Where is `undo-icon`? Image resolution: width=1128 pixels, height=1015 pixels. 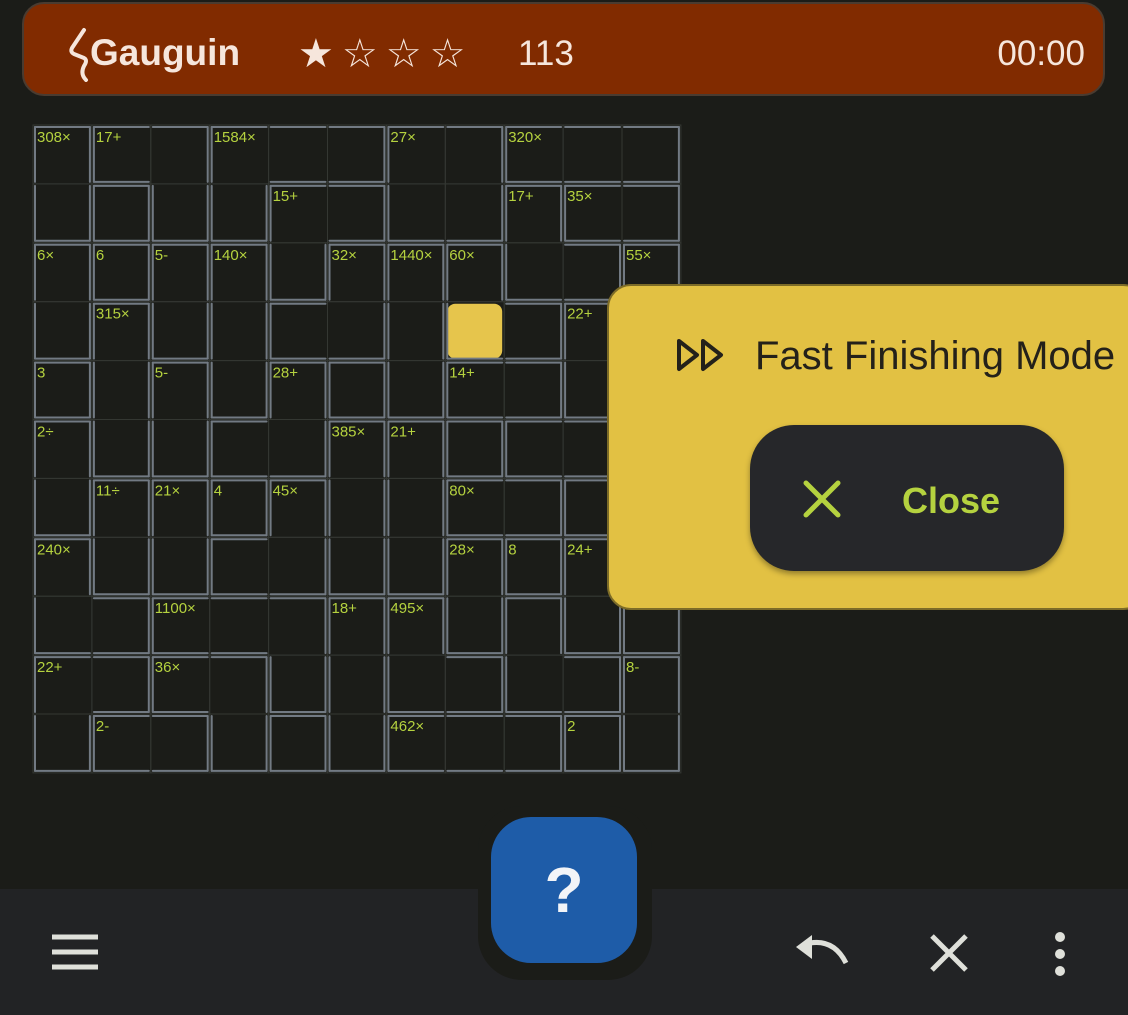 undo-icon is located at coordinates (823, 953).